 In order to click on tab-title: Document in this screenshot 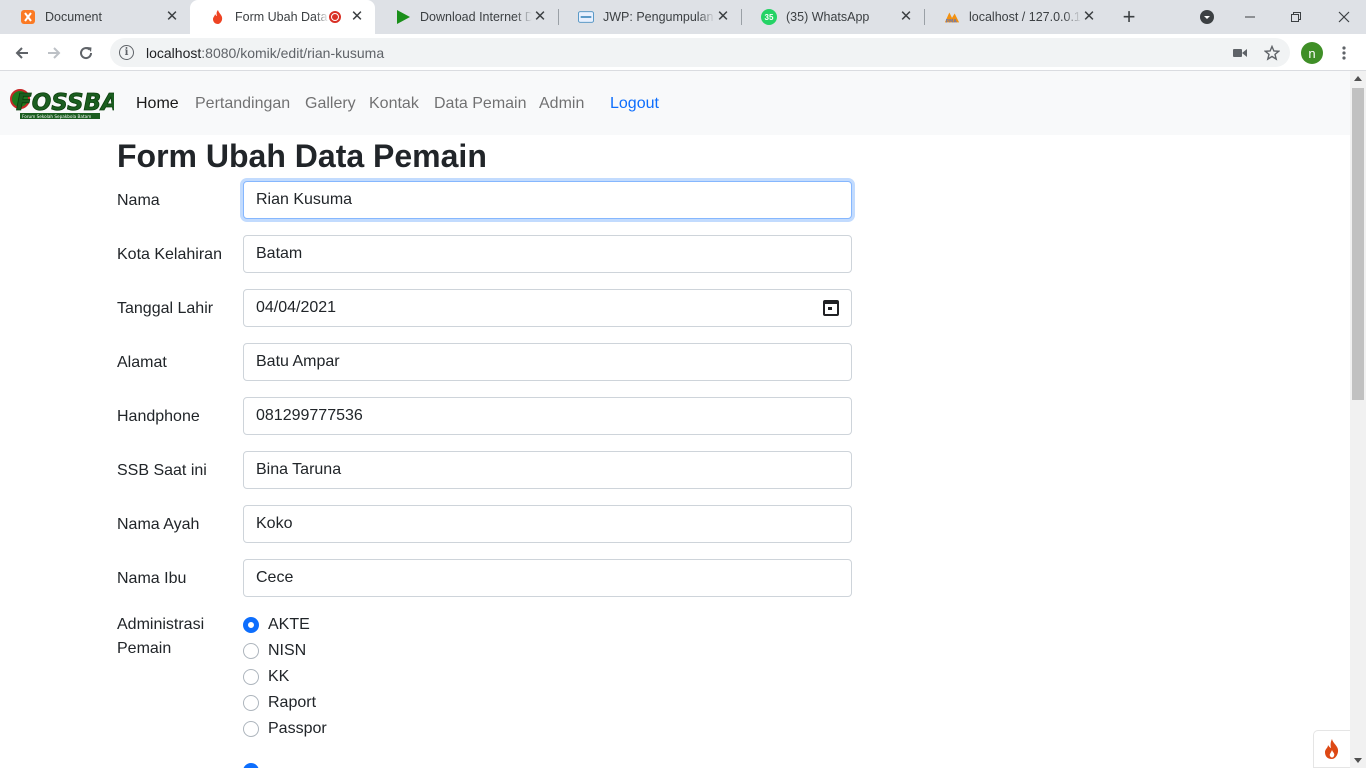, I will do `click(73, 17)`.